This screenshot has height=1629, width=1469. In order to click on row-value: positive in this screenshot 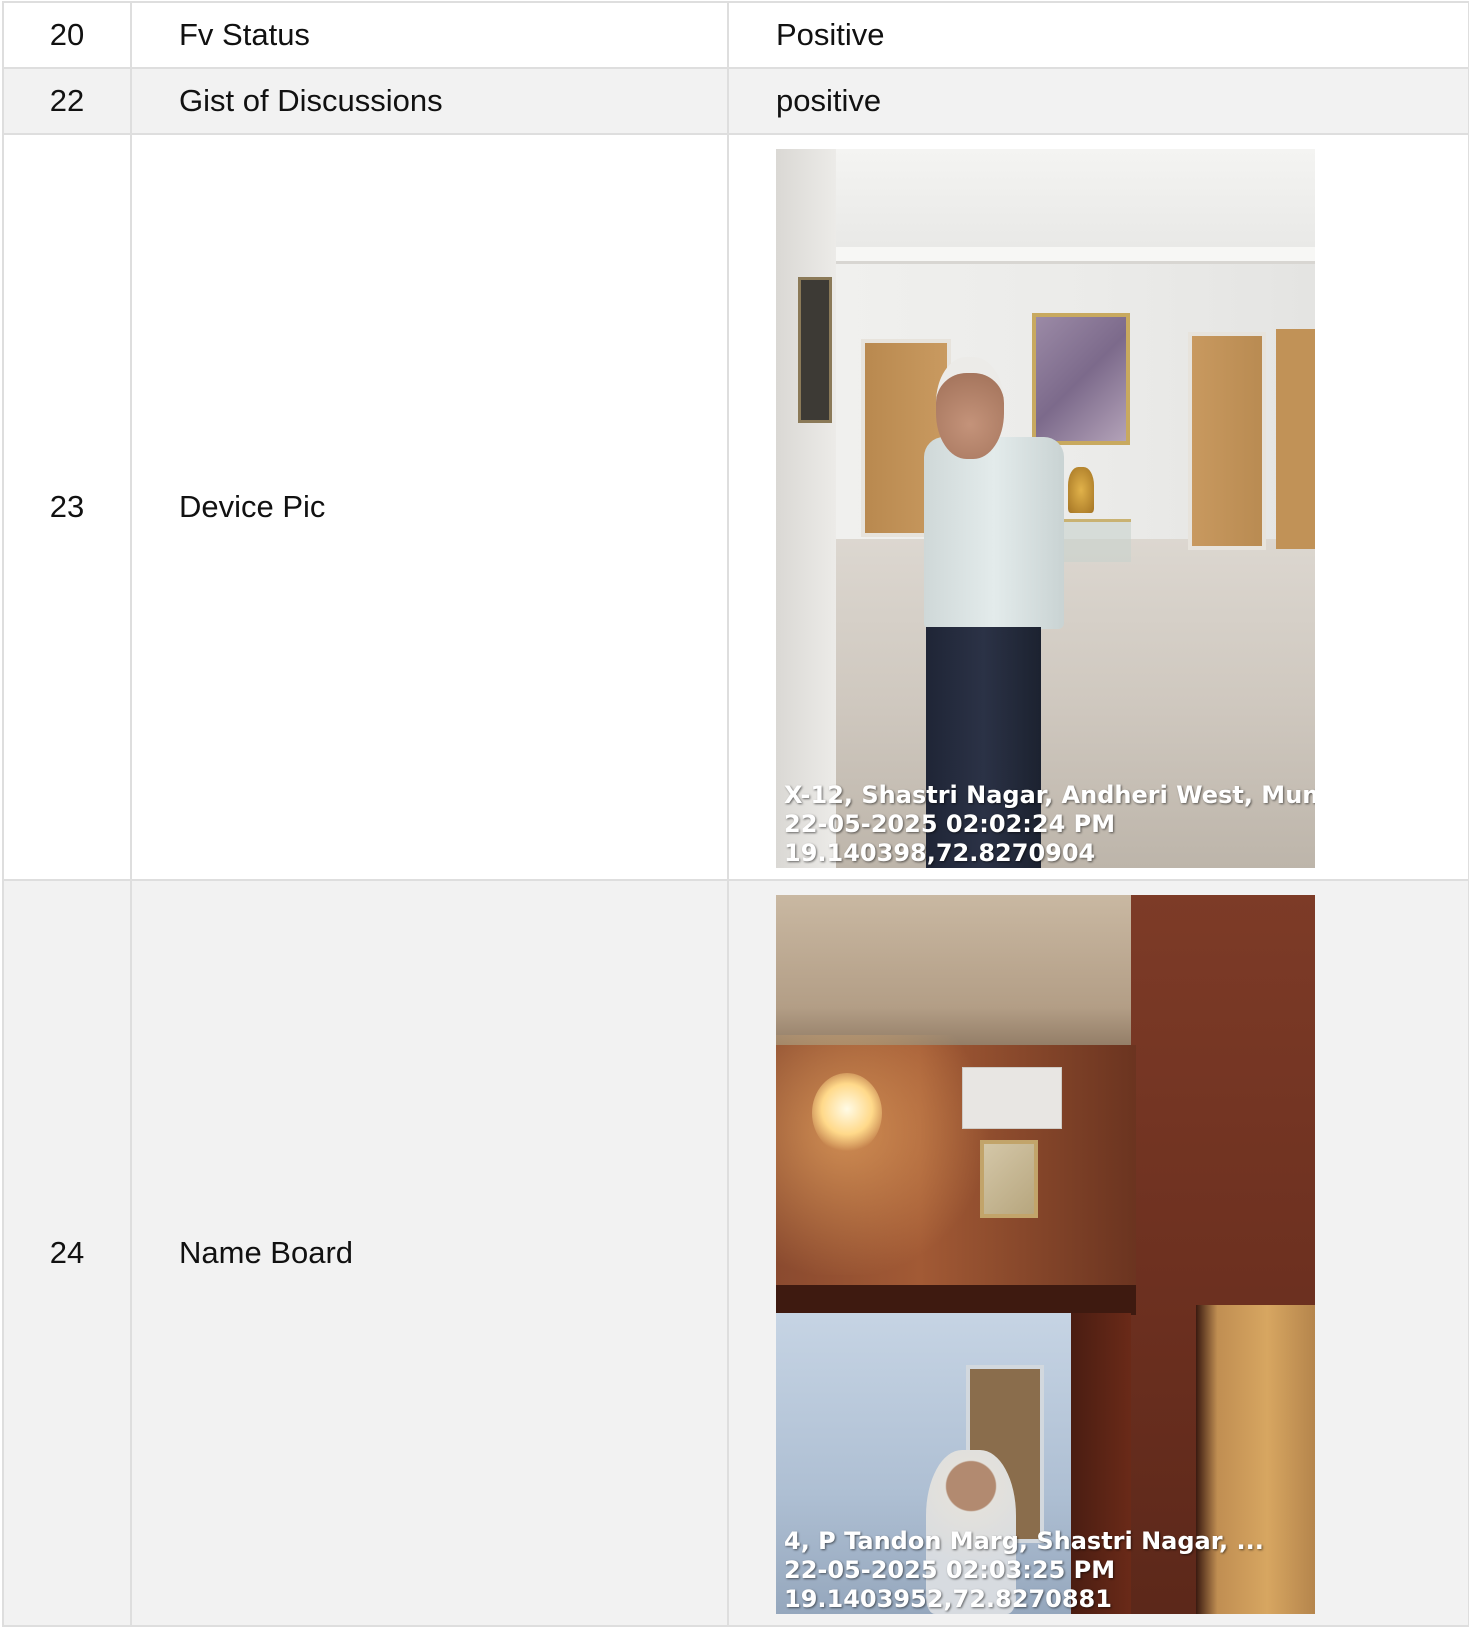, I will do `click(1098, 101)`.